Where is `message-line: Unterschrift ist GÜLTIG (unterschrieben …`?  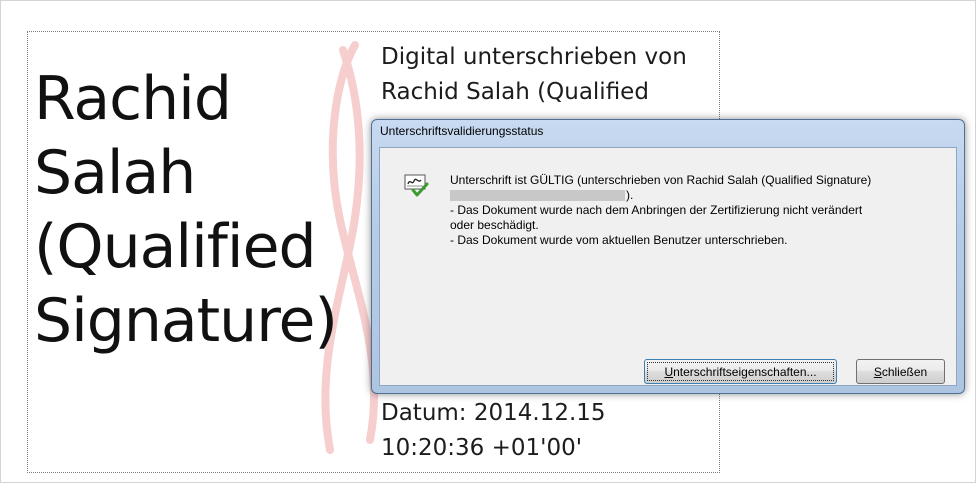
message-line: Unterschrift ist GÜLTIG (unterschrieben … is located at coordinates (661, 180).